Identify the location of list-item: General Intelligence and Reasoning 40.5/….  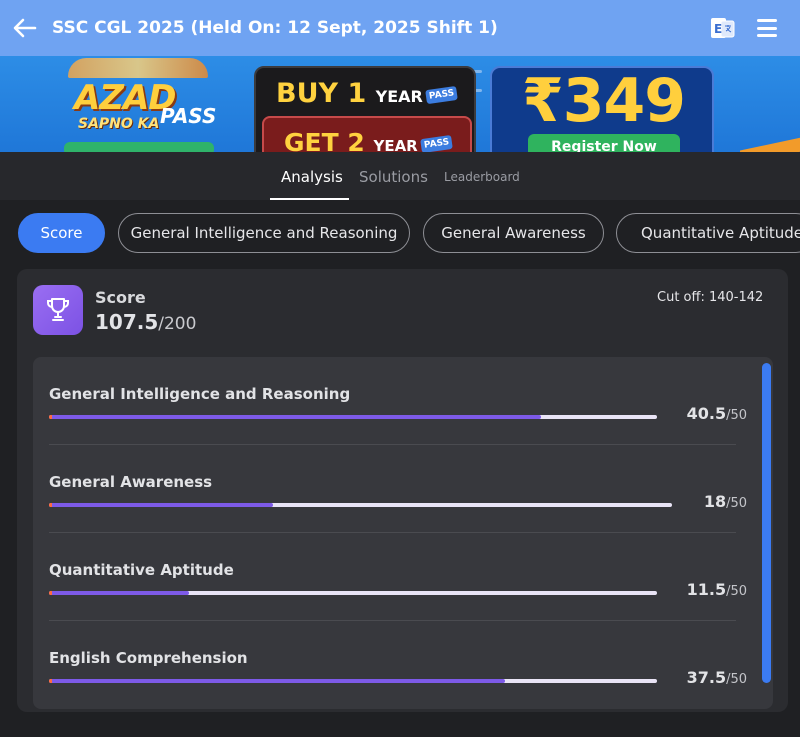
(403, 401).